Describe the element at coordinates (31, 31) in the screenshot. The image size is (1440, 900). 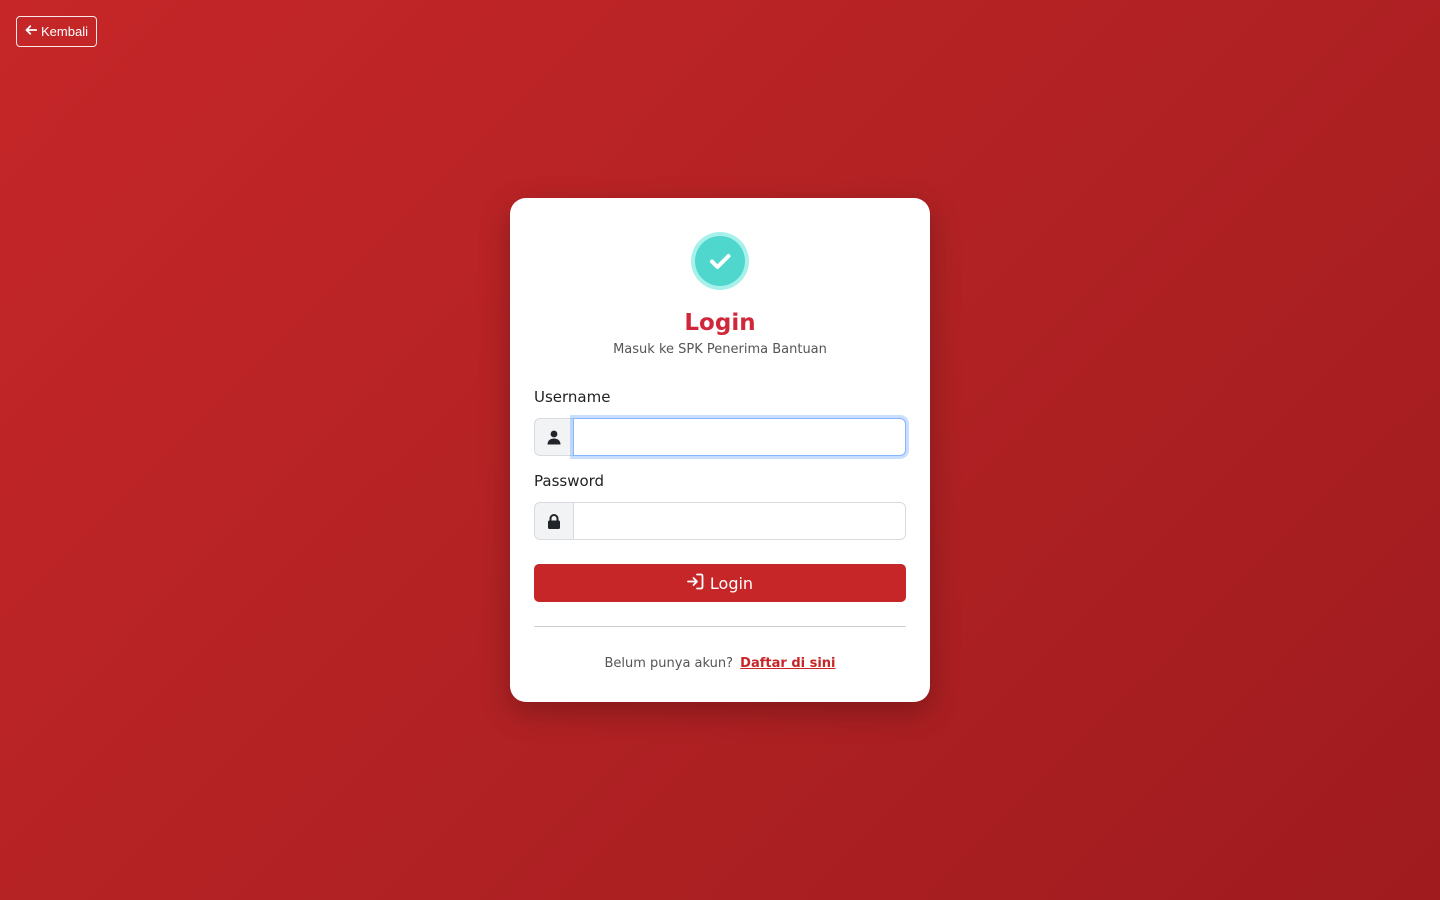
I see `arrow-left-icon` at that location.